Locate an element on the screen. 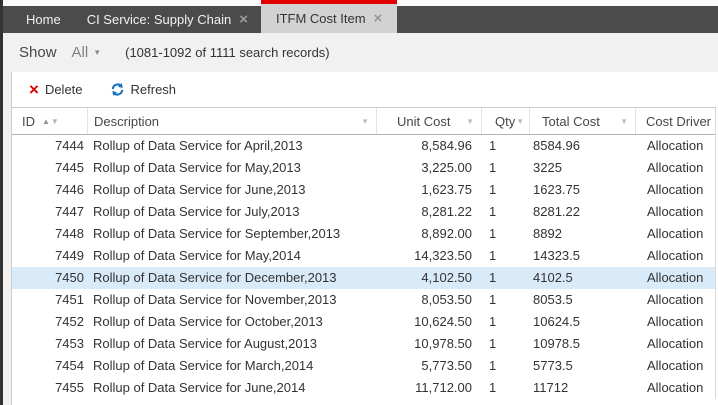 The image size is (718, 405). refresh-icon is located at coordinates (117, 89).